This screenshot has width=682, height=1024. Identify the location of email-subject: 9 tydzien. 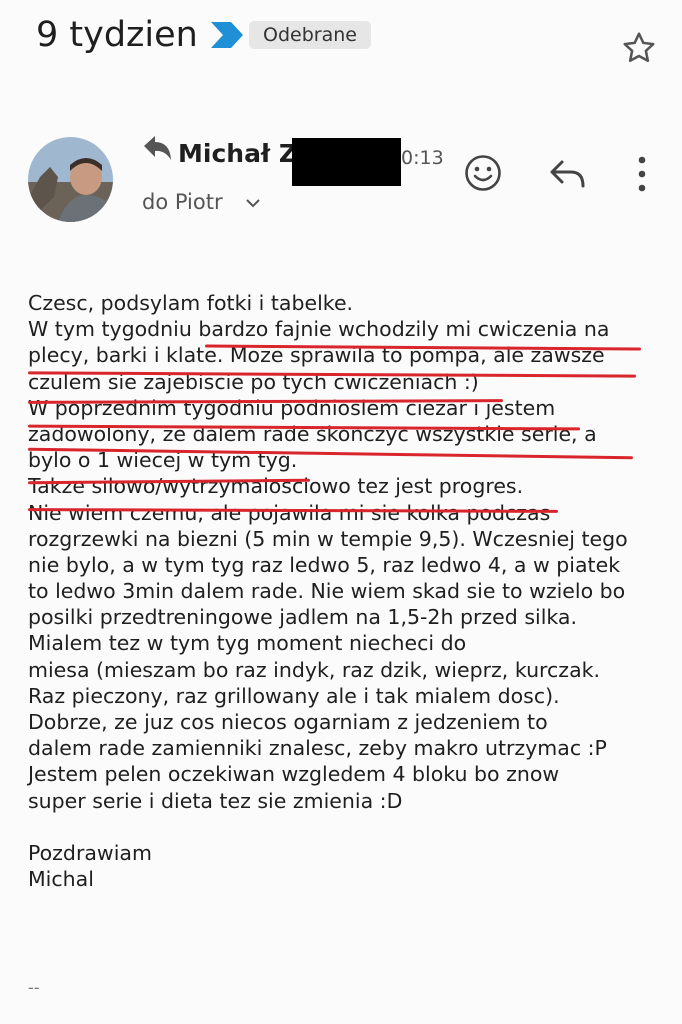
(117, 35).